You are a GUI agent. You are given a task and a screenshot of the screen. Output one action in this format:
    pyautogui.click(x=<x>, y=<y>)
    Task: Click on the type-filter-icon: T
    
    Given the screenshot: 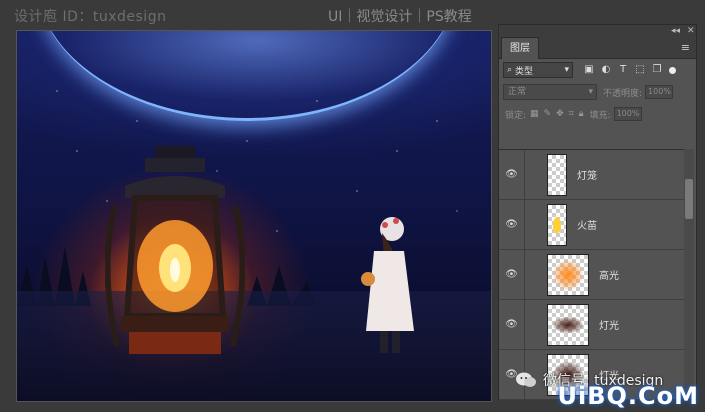 What is the action you would take?
    pyautogui.click(x=623, y=70)
    